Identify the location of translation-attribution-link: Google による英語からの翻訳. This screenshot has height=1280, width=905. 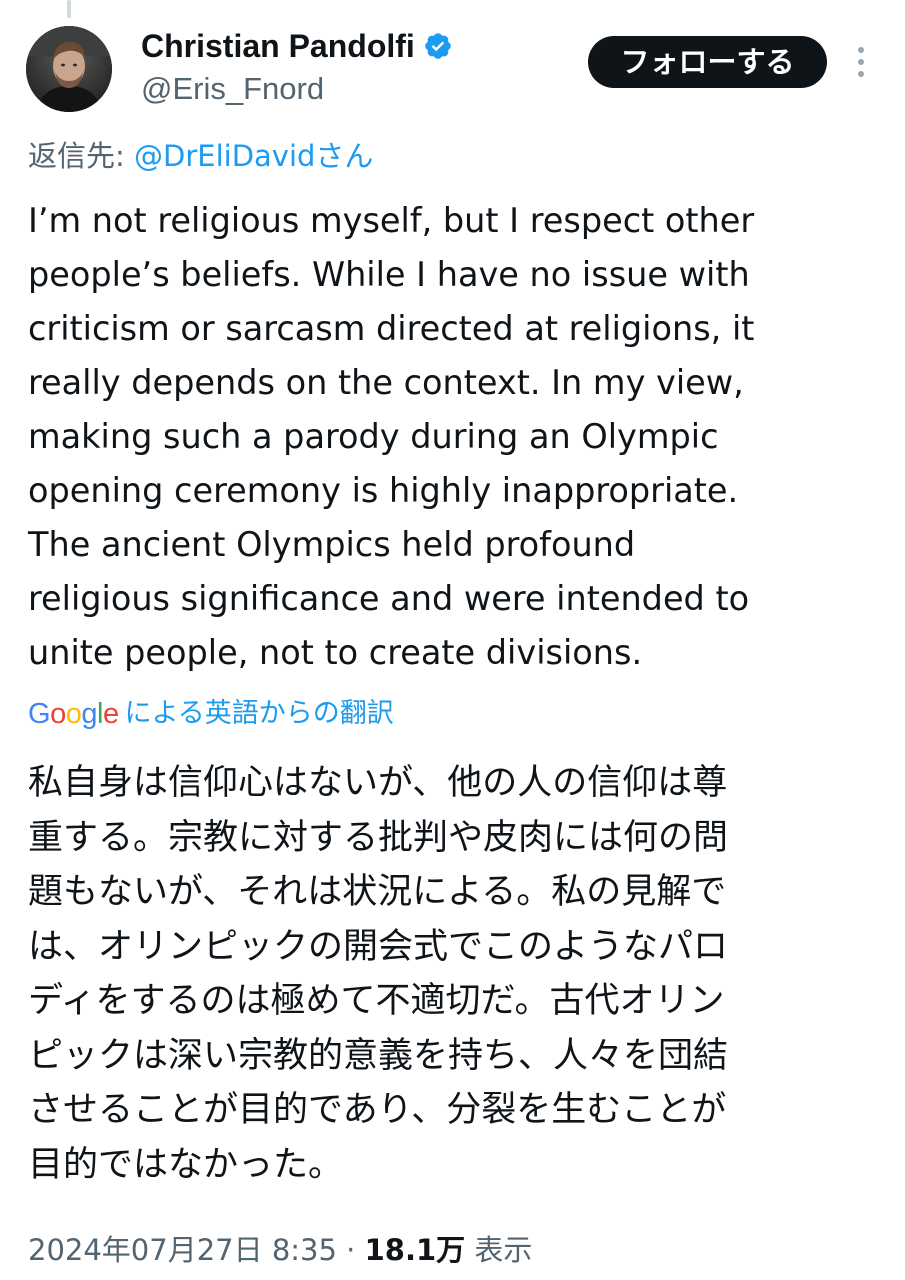
(211, 714).